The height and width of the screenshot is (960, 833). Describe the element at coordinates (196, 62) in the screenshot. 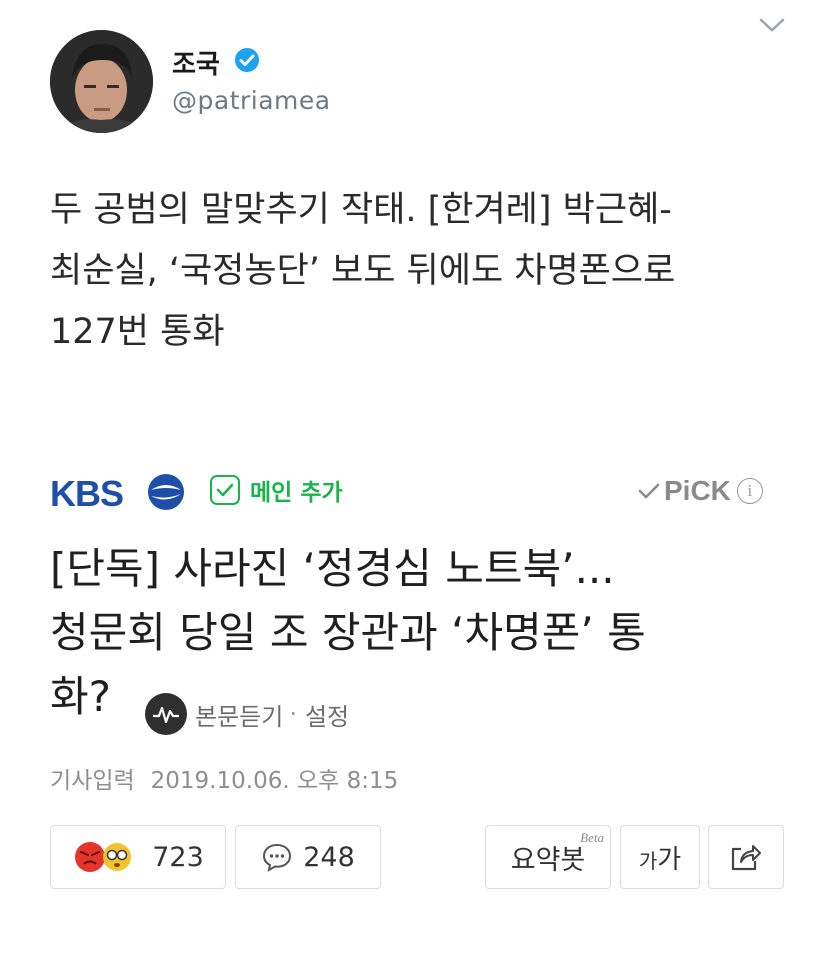

I see `author-name: 조국` at that location.